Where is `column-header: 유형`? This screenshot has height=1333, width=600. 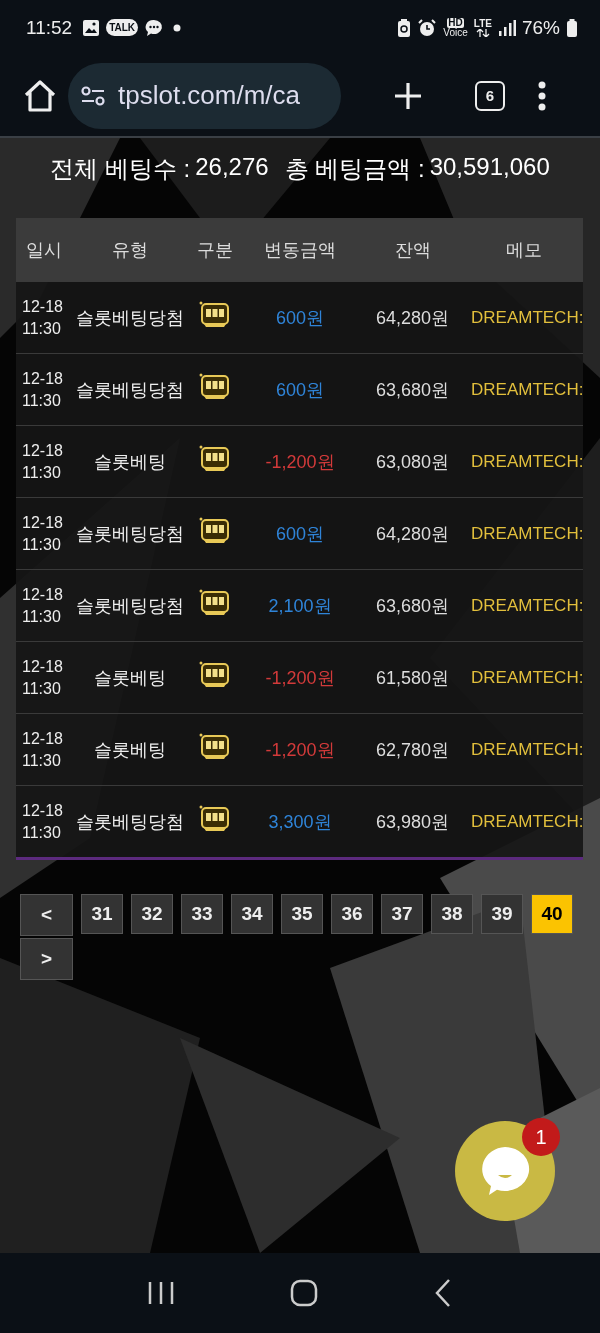 column-header: 유형 is located at coordinates (130, 250).